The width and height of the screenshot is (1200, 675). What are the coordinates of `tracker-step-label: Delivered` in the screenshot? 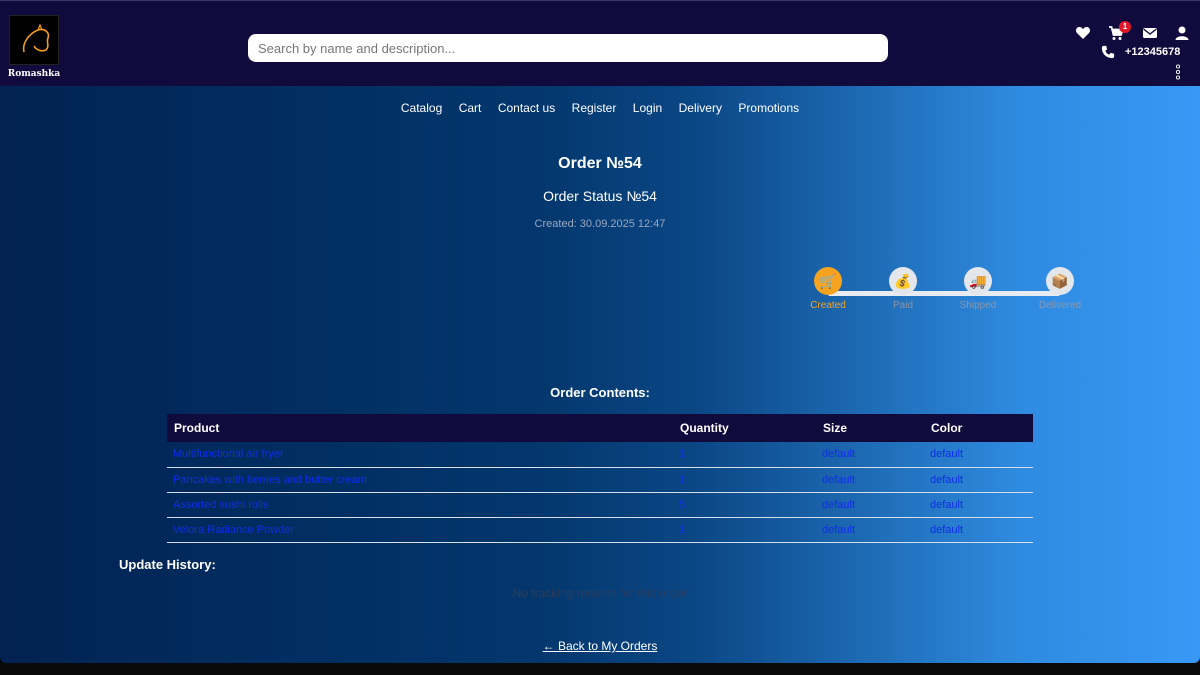 It's located at (1060, 305).